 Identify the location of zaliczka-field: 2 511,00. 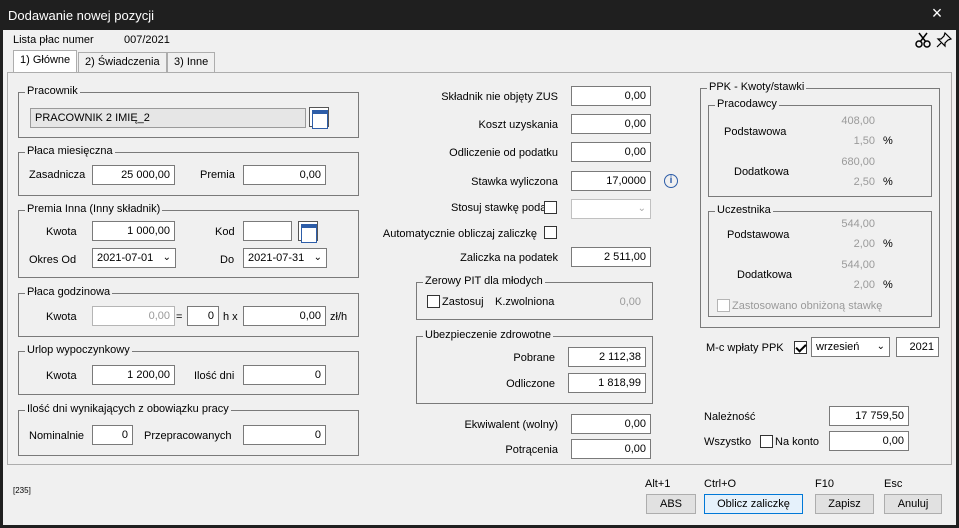
(611, 257).